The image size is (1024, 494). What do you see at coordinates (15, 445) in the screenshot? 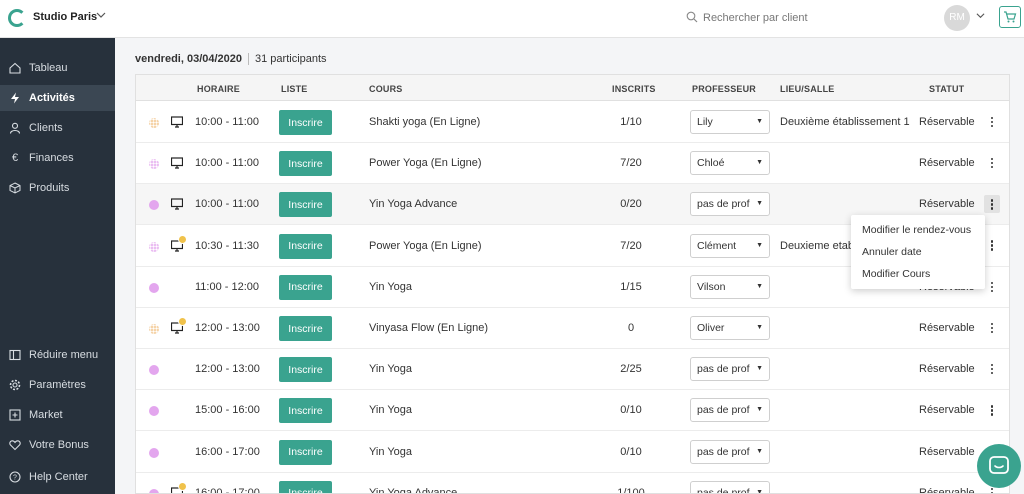
I see `heart-icon` at bounding box center [15, 445].